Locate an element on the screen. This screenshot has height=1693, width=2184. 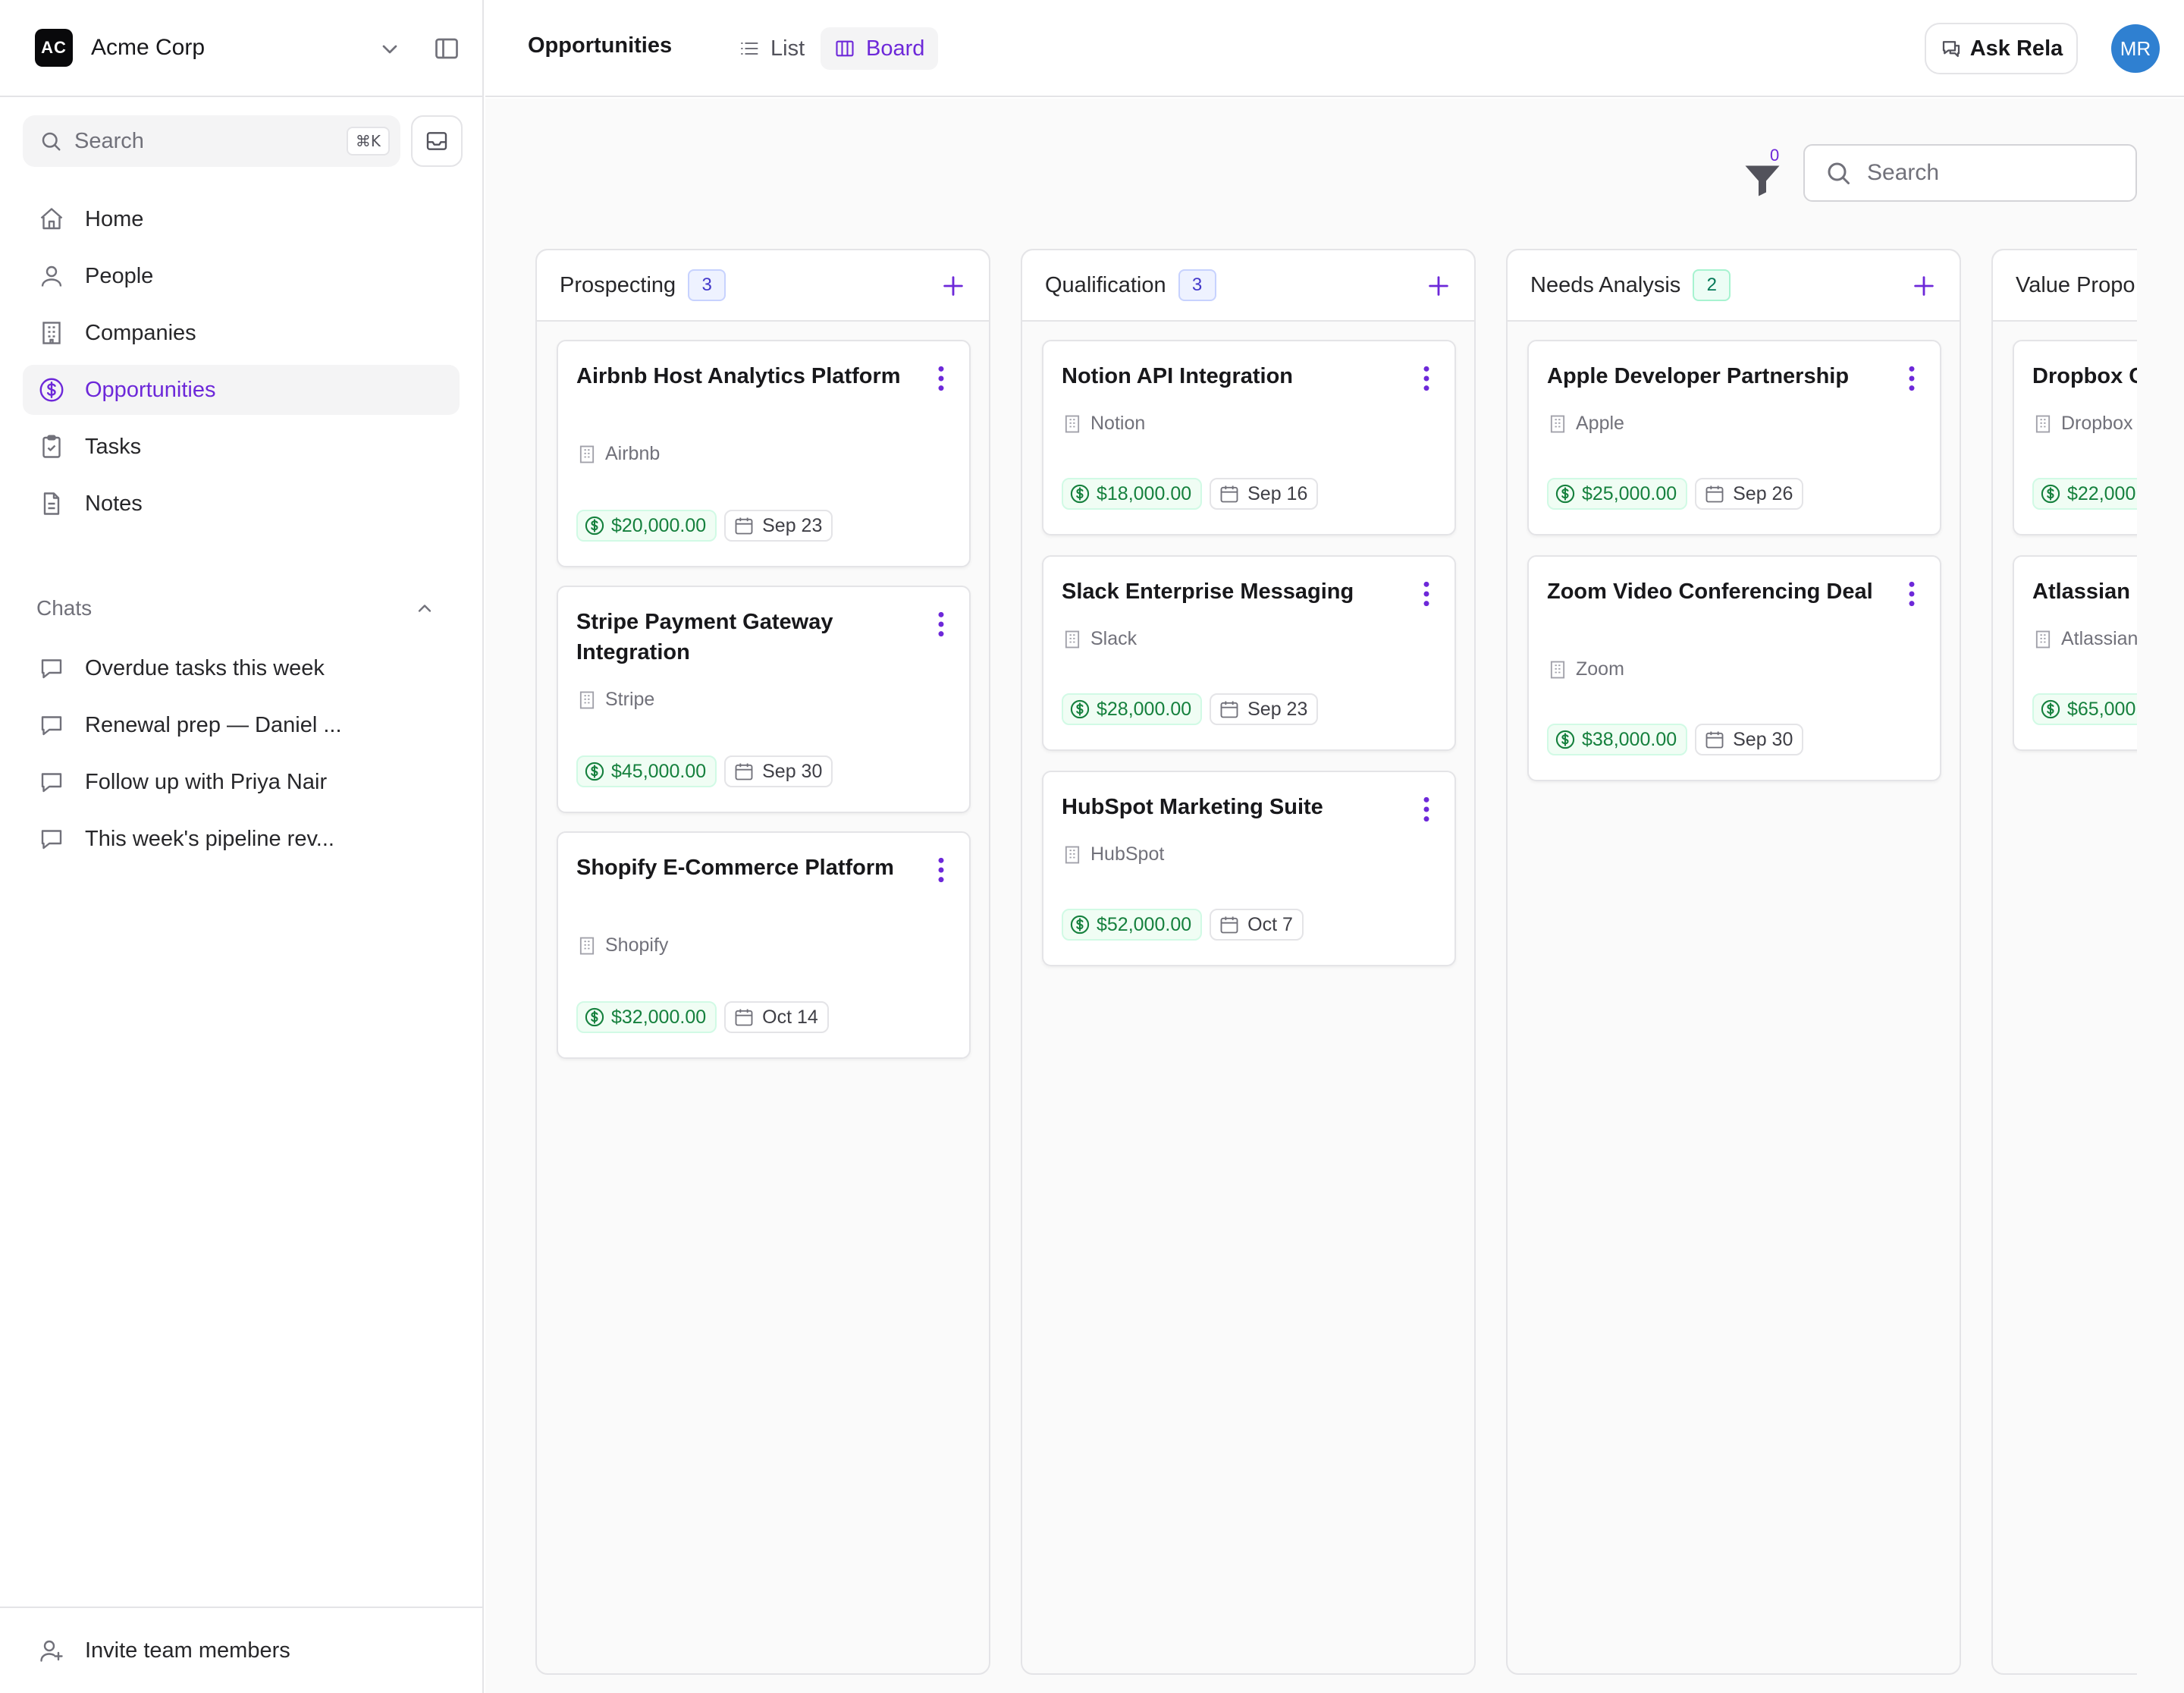
opportunity-card: Atlassian D Atlassian $65,000 is located at coordinates (2075, 653).